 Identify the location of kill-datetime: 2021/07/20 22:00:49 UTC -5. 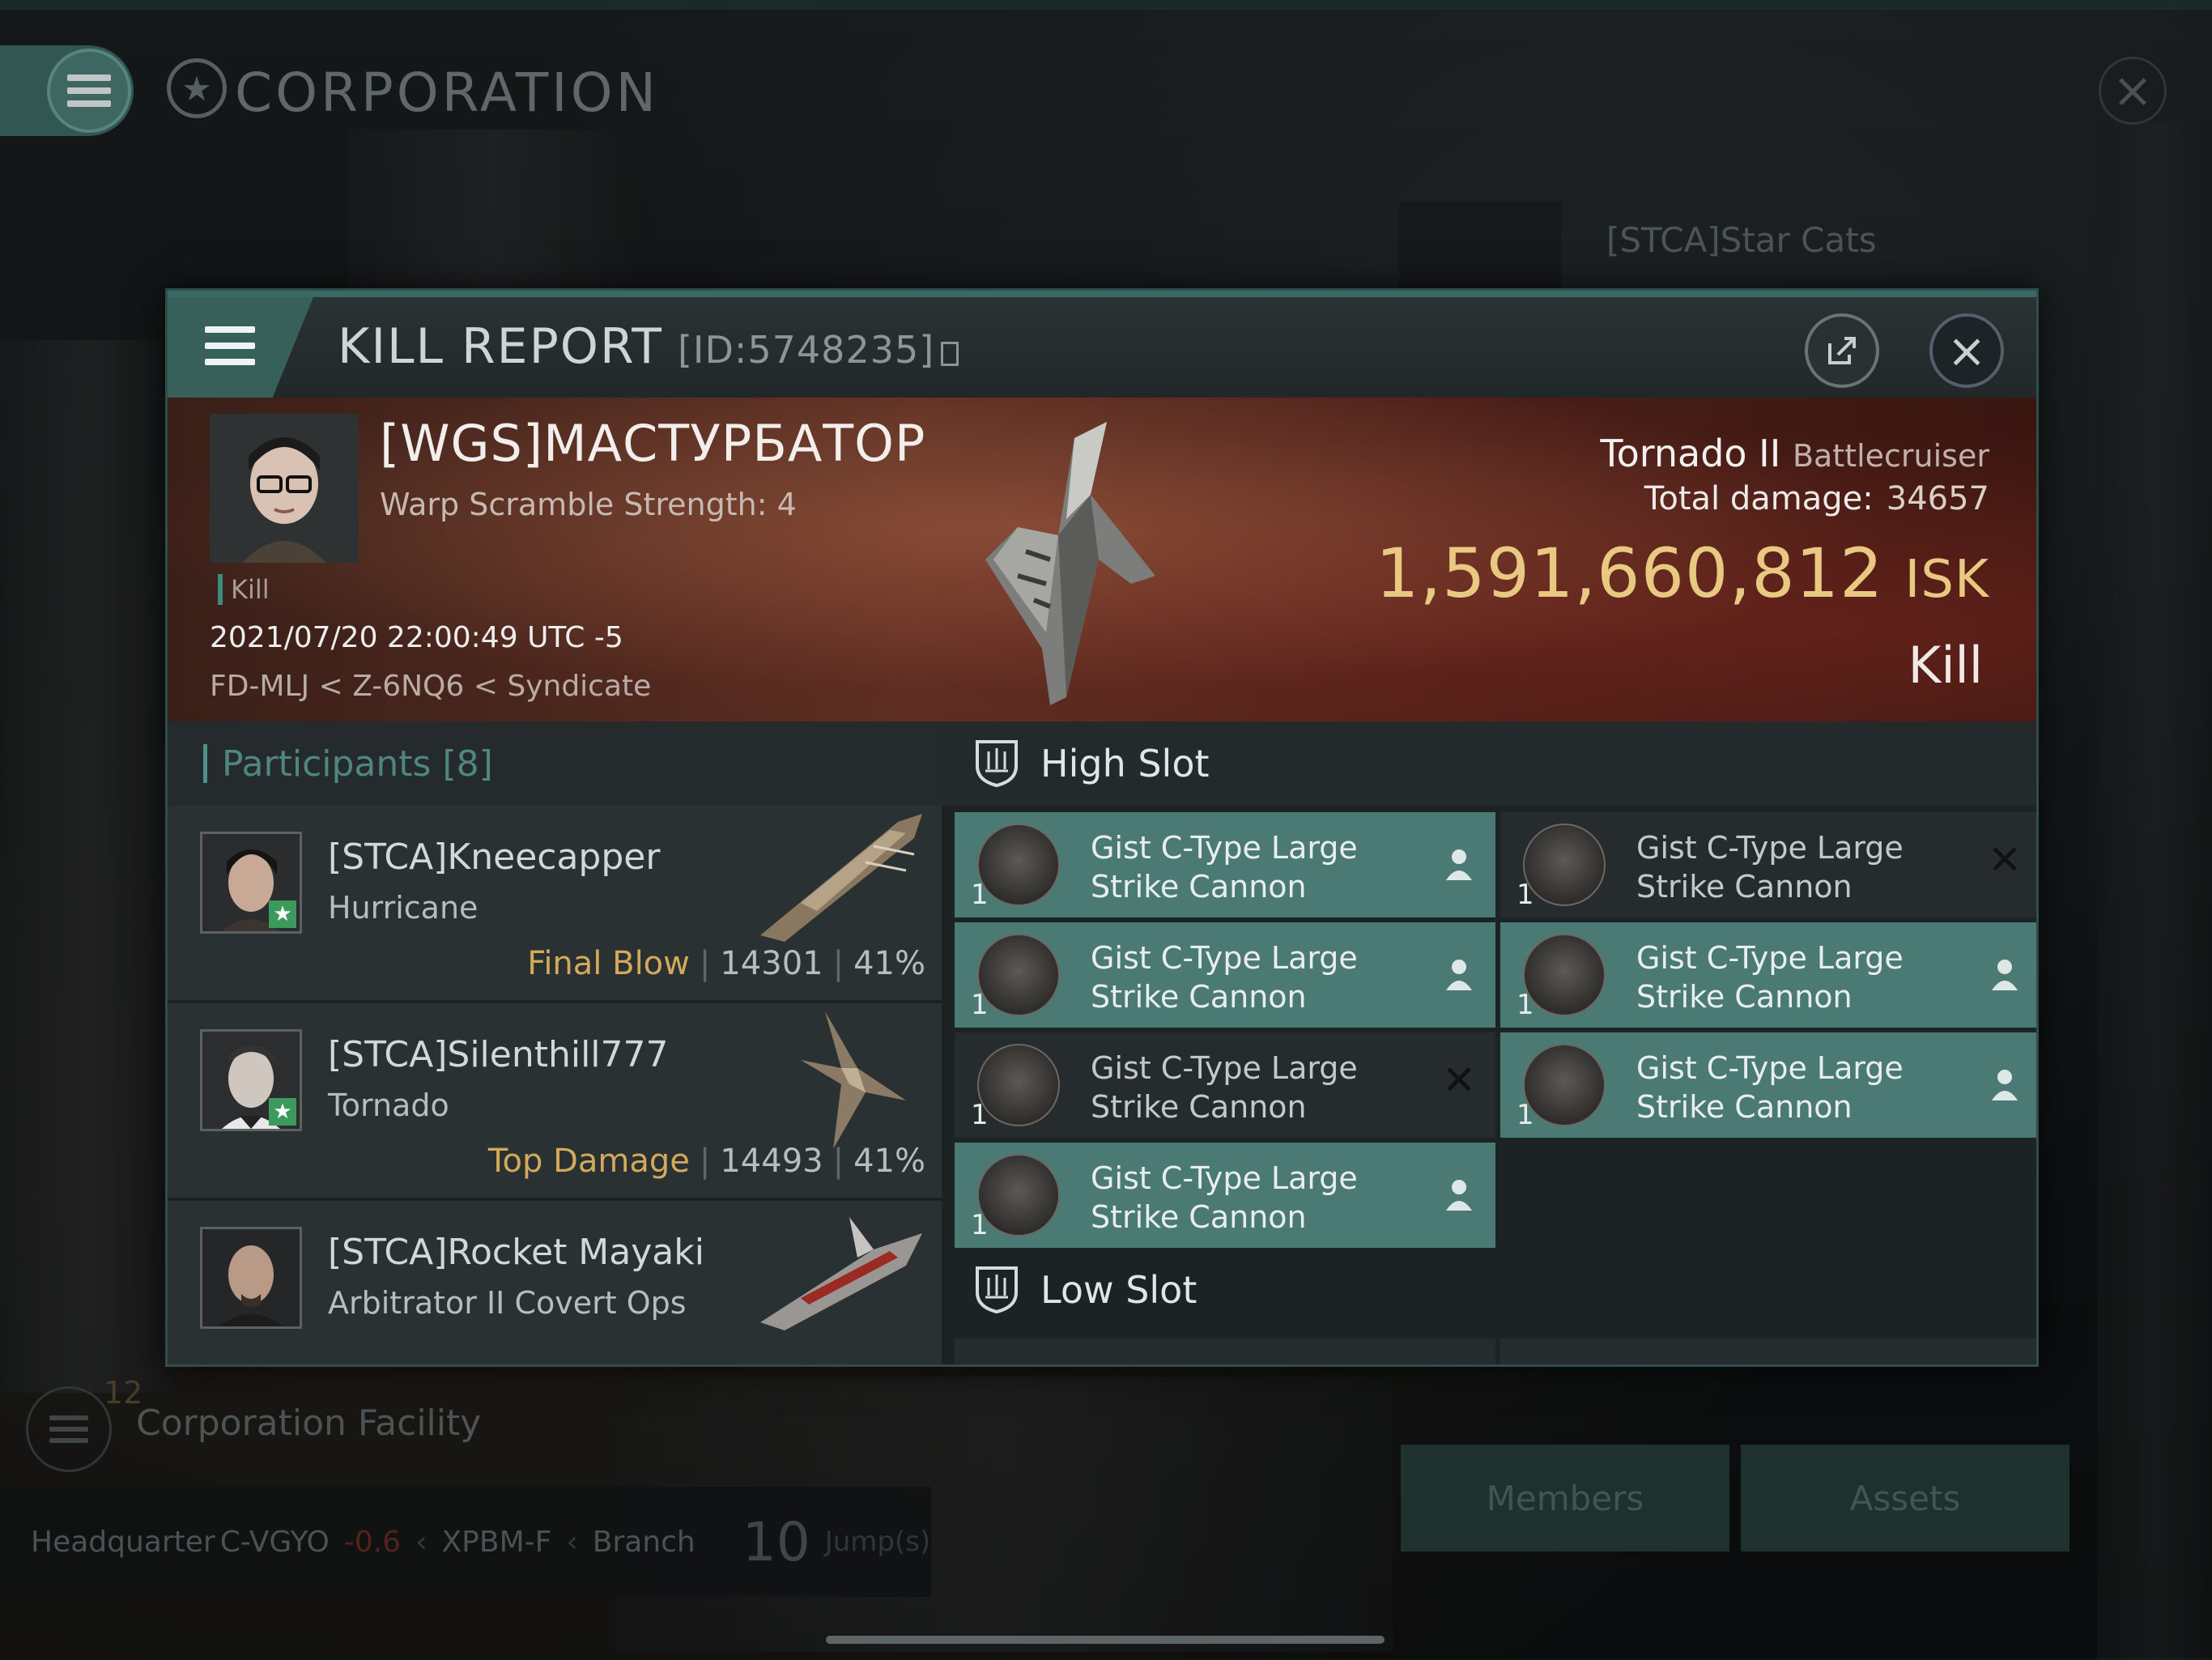
(417, 637).